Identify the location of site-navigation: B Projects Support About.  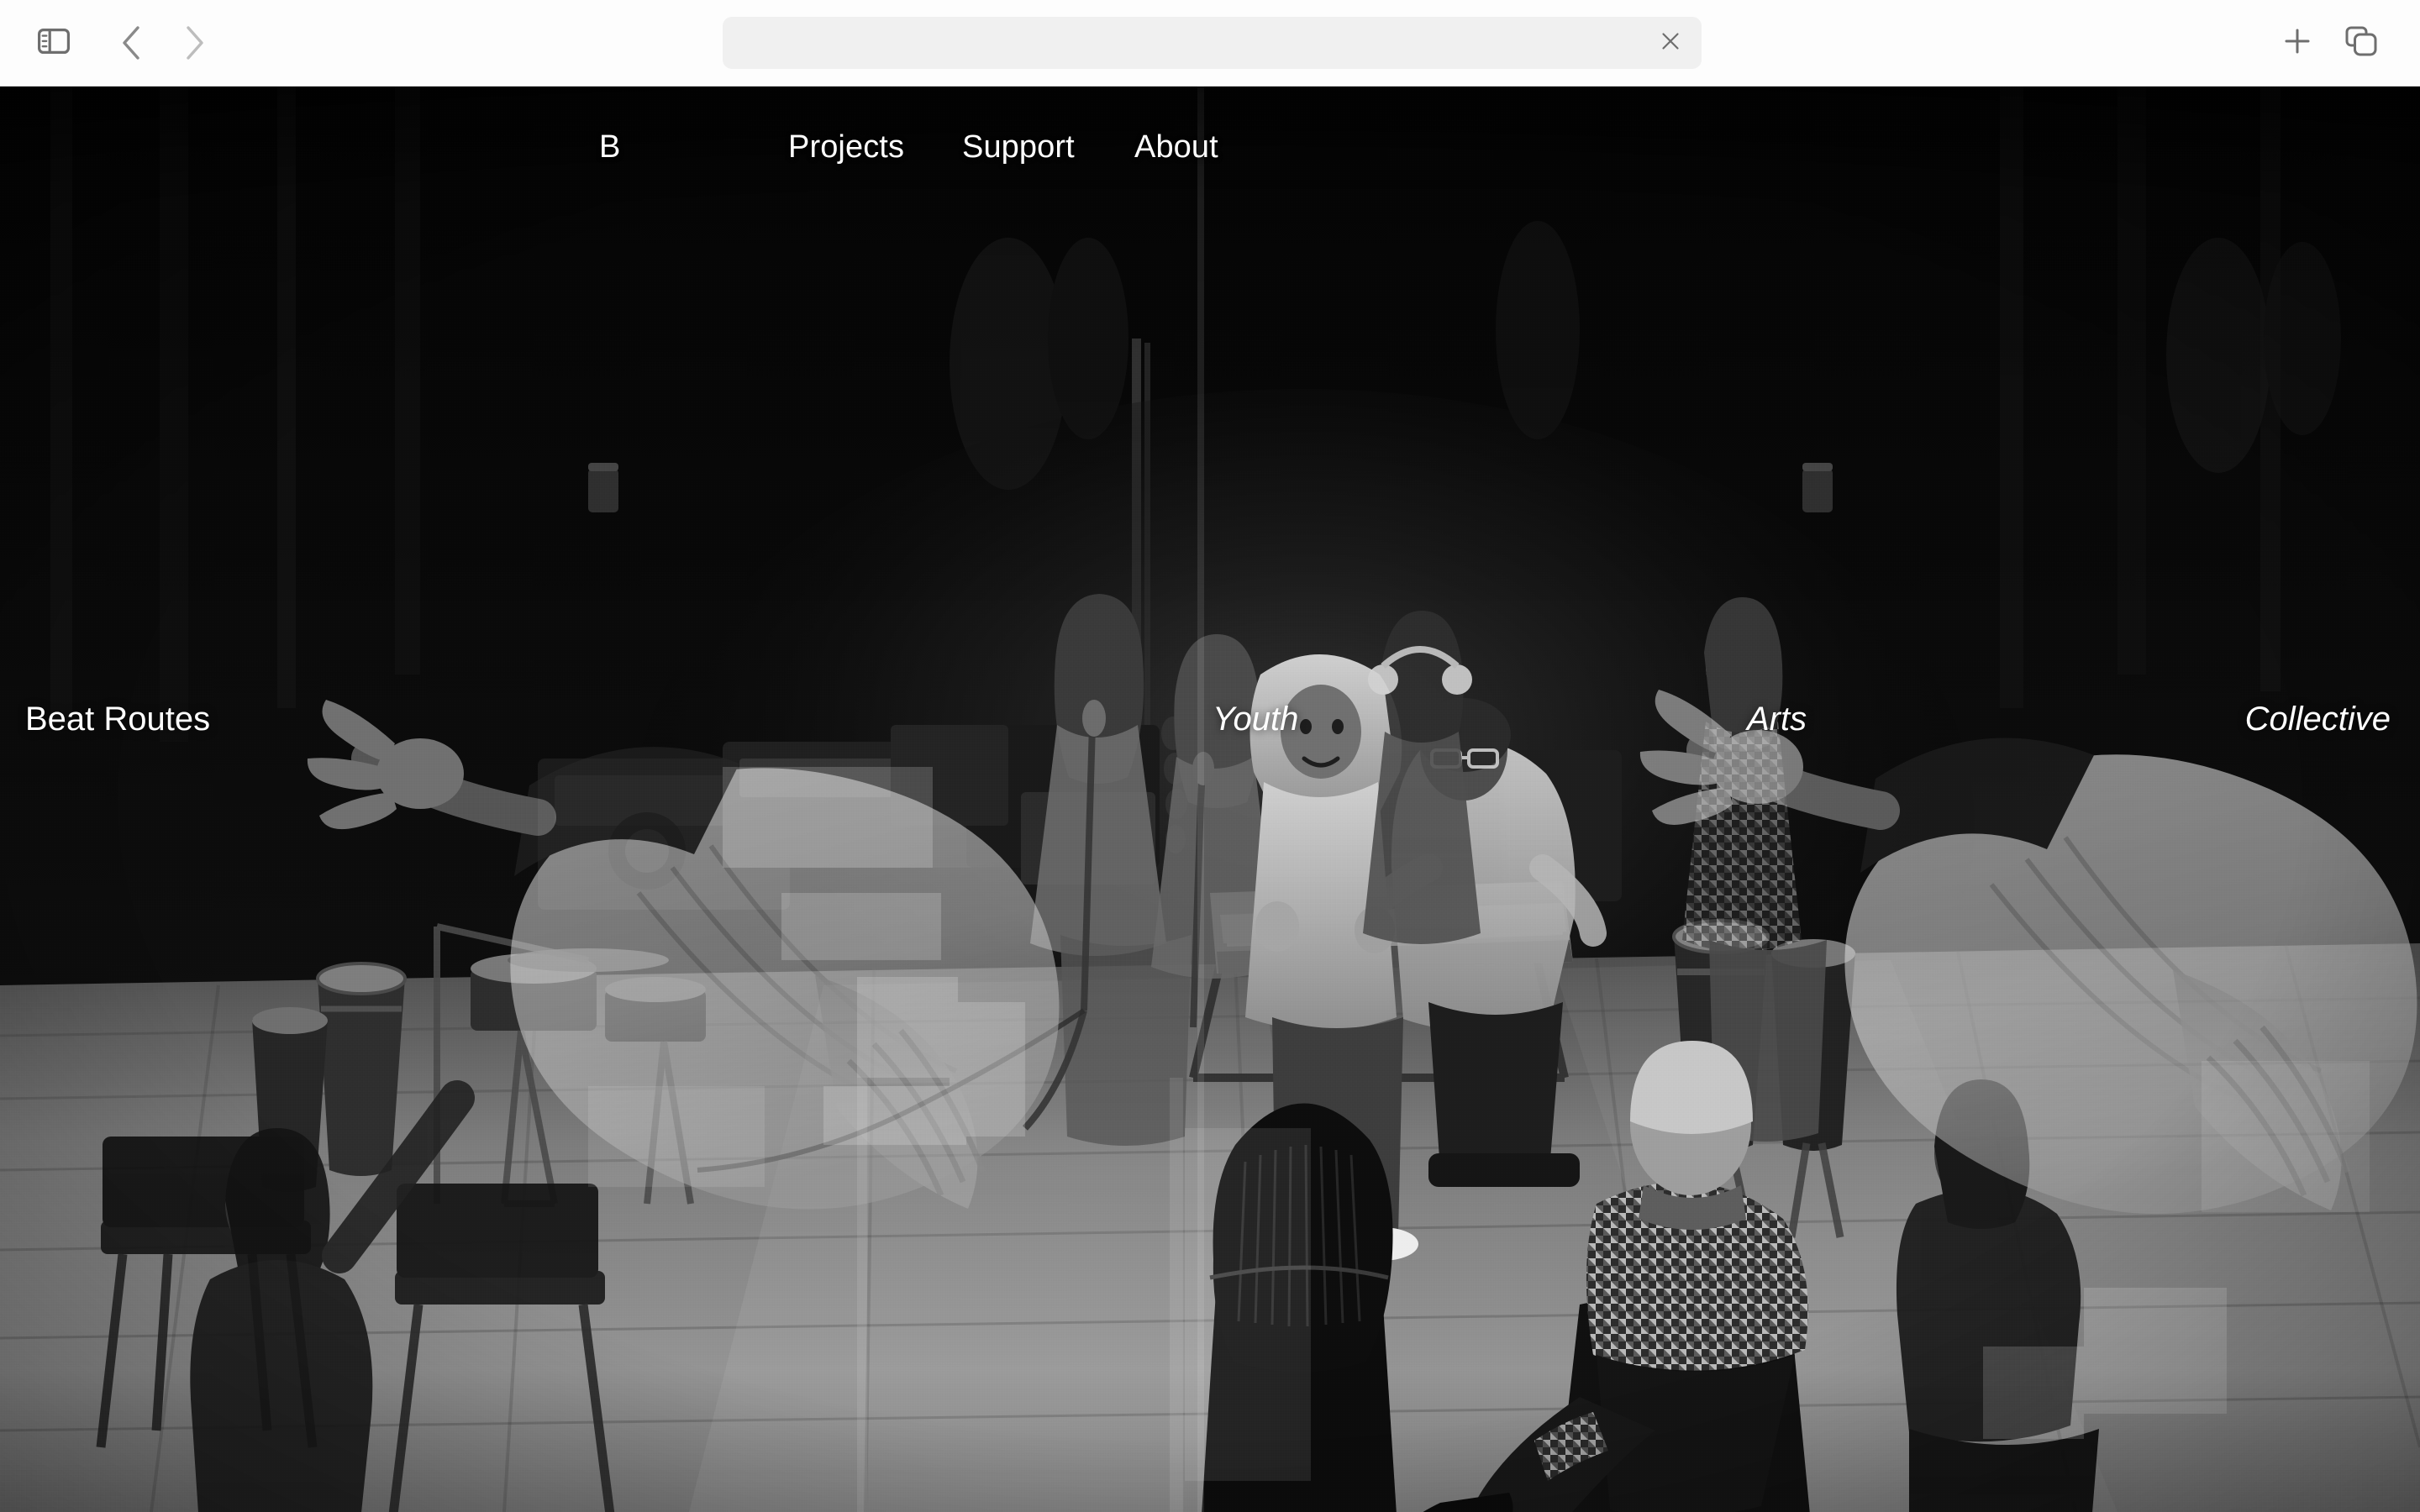
(1210, 147).